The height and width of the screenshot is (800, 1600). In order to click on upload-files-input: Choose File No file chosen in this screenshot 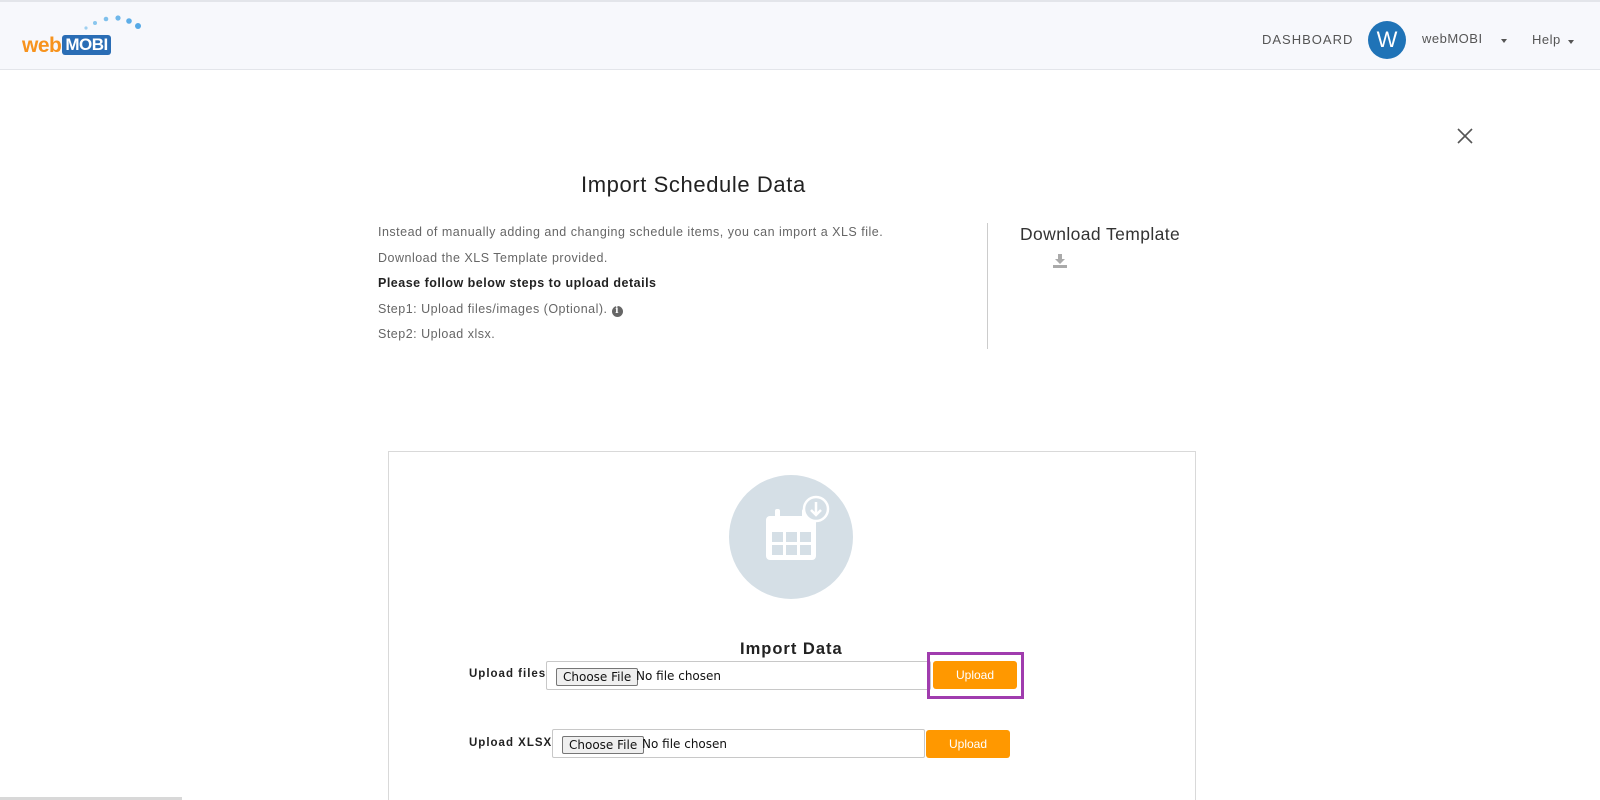, I will do `click(738, 675)`.